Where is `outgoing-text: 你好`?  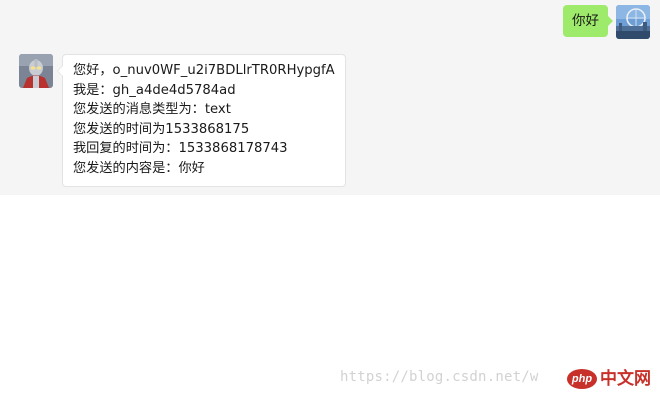 outgoing-text: 你好 is located at coordinates (585, 21).